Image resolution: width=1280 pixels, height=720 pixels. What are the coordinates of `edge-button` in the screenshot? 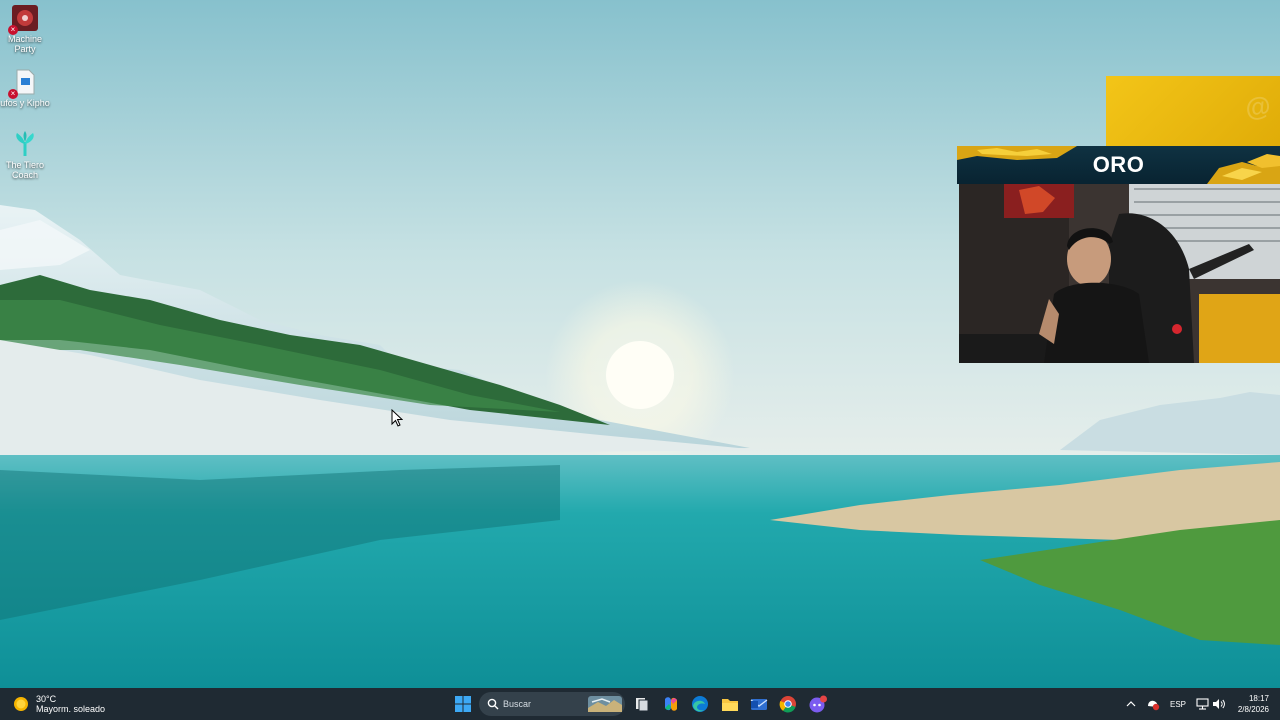 It's located at (700, 704).